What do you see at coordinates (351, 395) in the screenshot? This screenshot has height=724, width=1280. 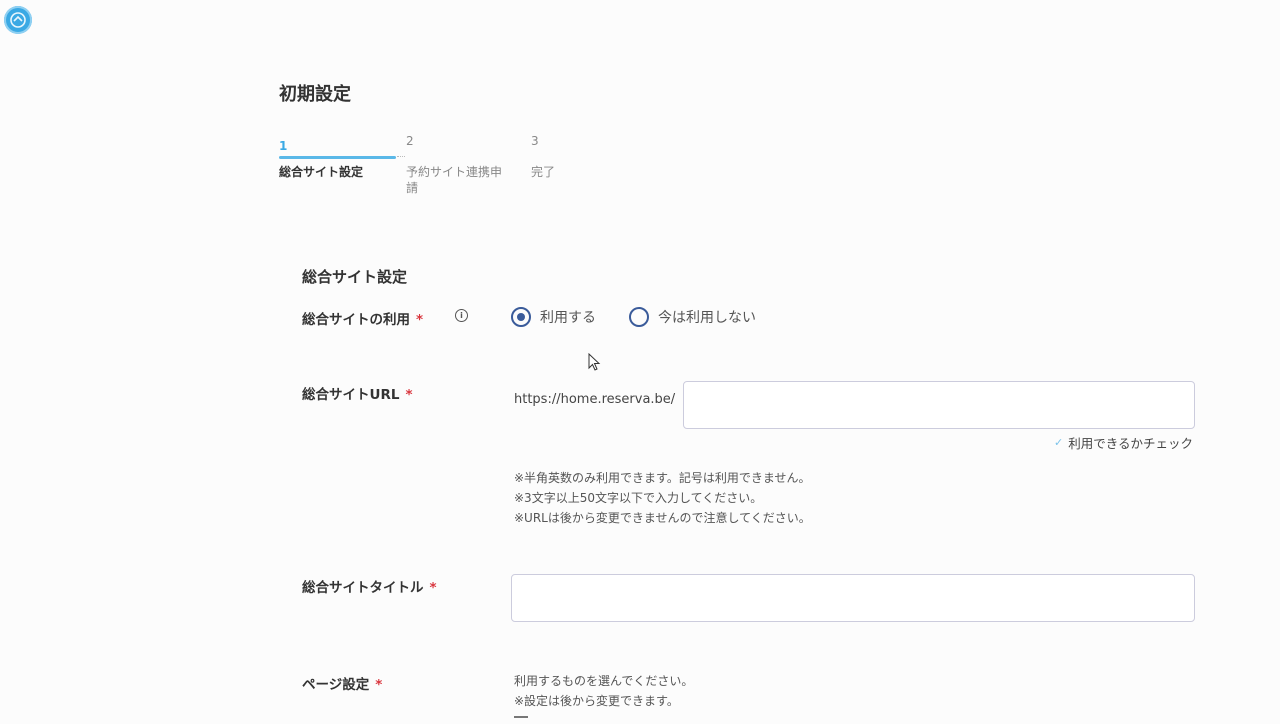 I see `url-label-text: 総合サイトURL` at bounding box center [351, 395].